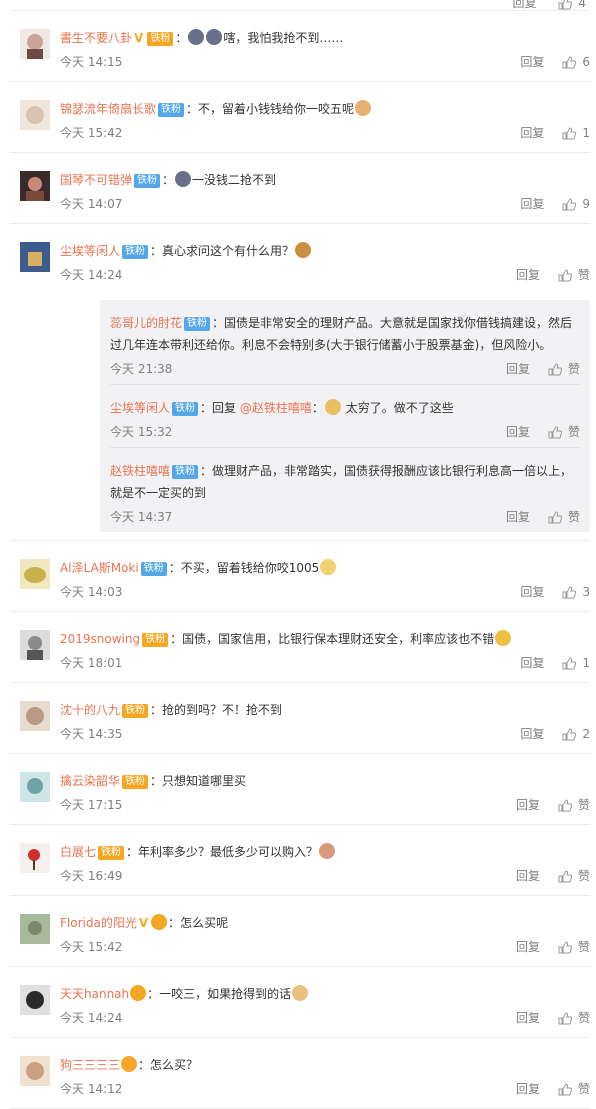 The image size is (596, 1109). Describe the element at coordinates (168, 179) in the screenshot. I see `comment-line: 国琴不可错弹 铁粉：一没钱二抢不到` at that location.